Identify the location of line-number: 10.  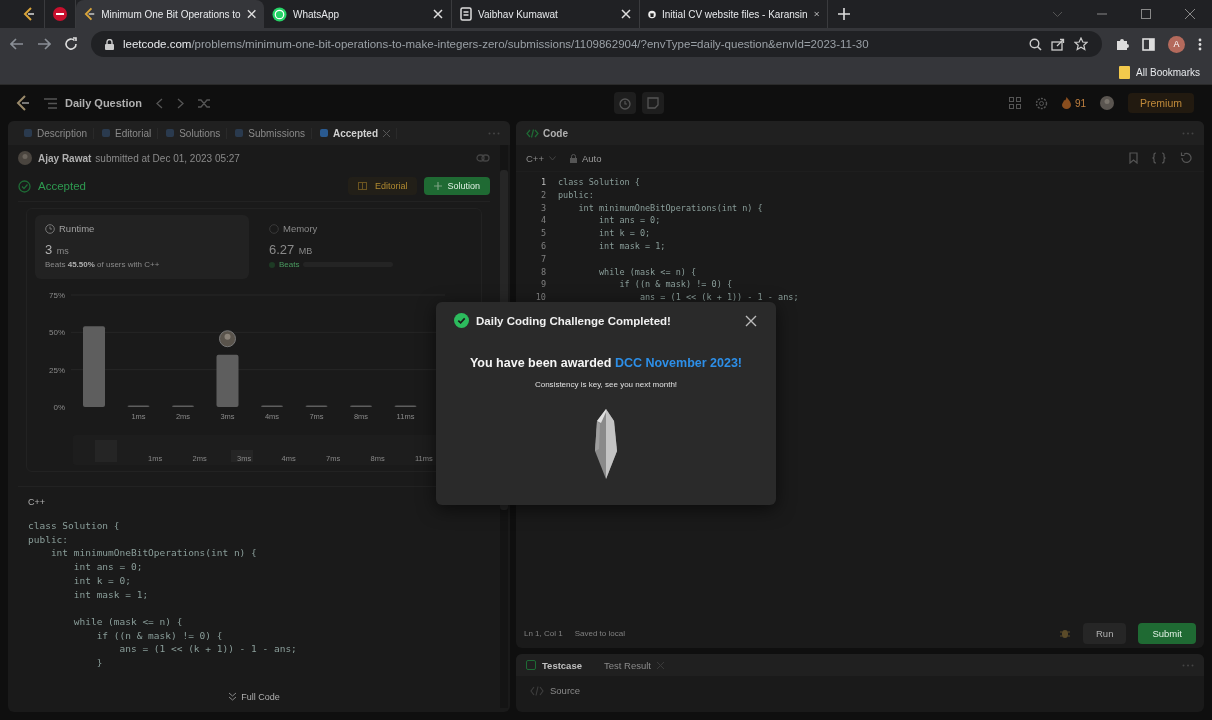
(540, 297).